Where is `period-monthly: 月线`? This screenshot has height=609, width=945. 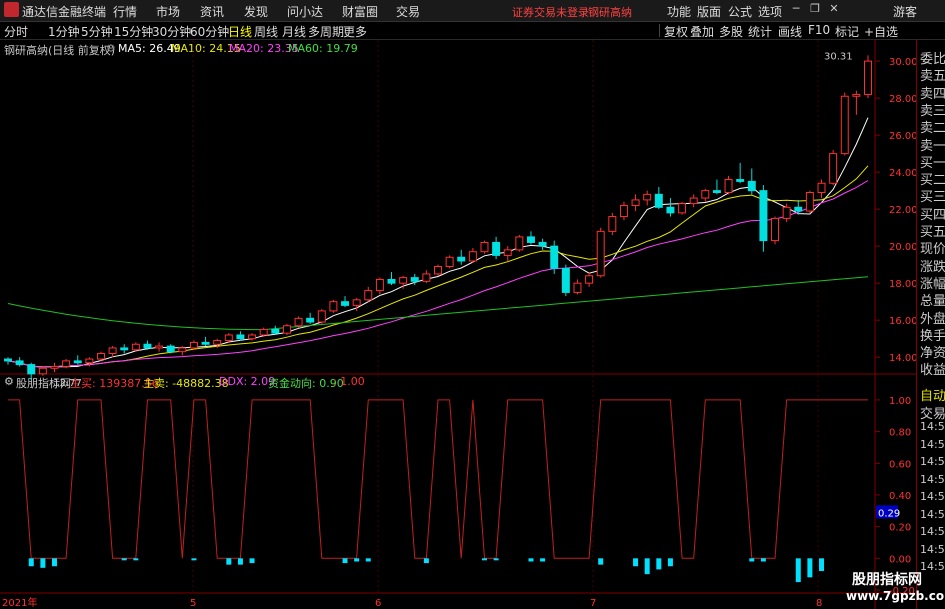
period-monthly: 月线 is located at coordinates (294, 31).